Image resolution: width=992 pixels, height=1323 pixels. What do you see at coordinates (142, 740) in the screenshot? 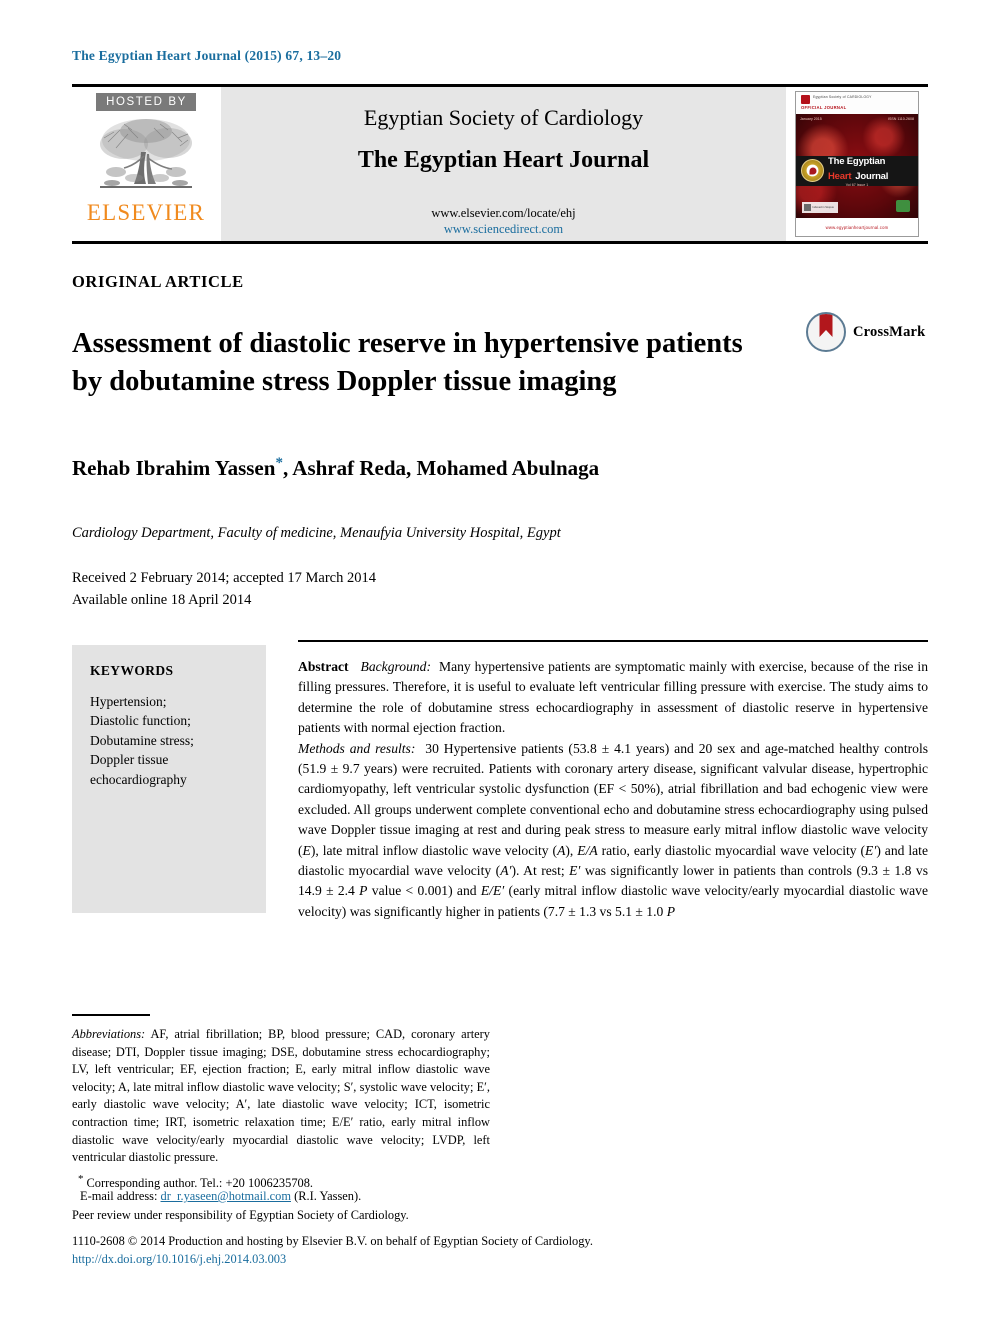
I see `keyword-item: Dobutamine stress;` at bounding box center [142, 740].